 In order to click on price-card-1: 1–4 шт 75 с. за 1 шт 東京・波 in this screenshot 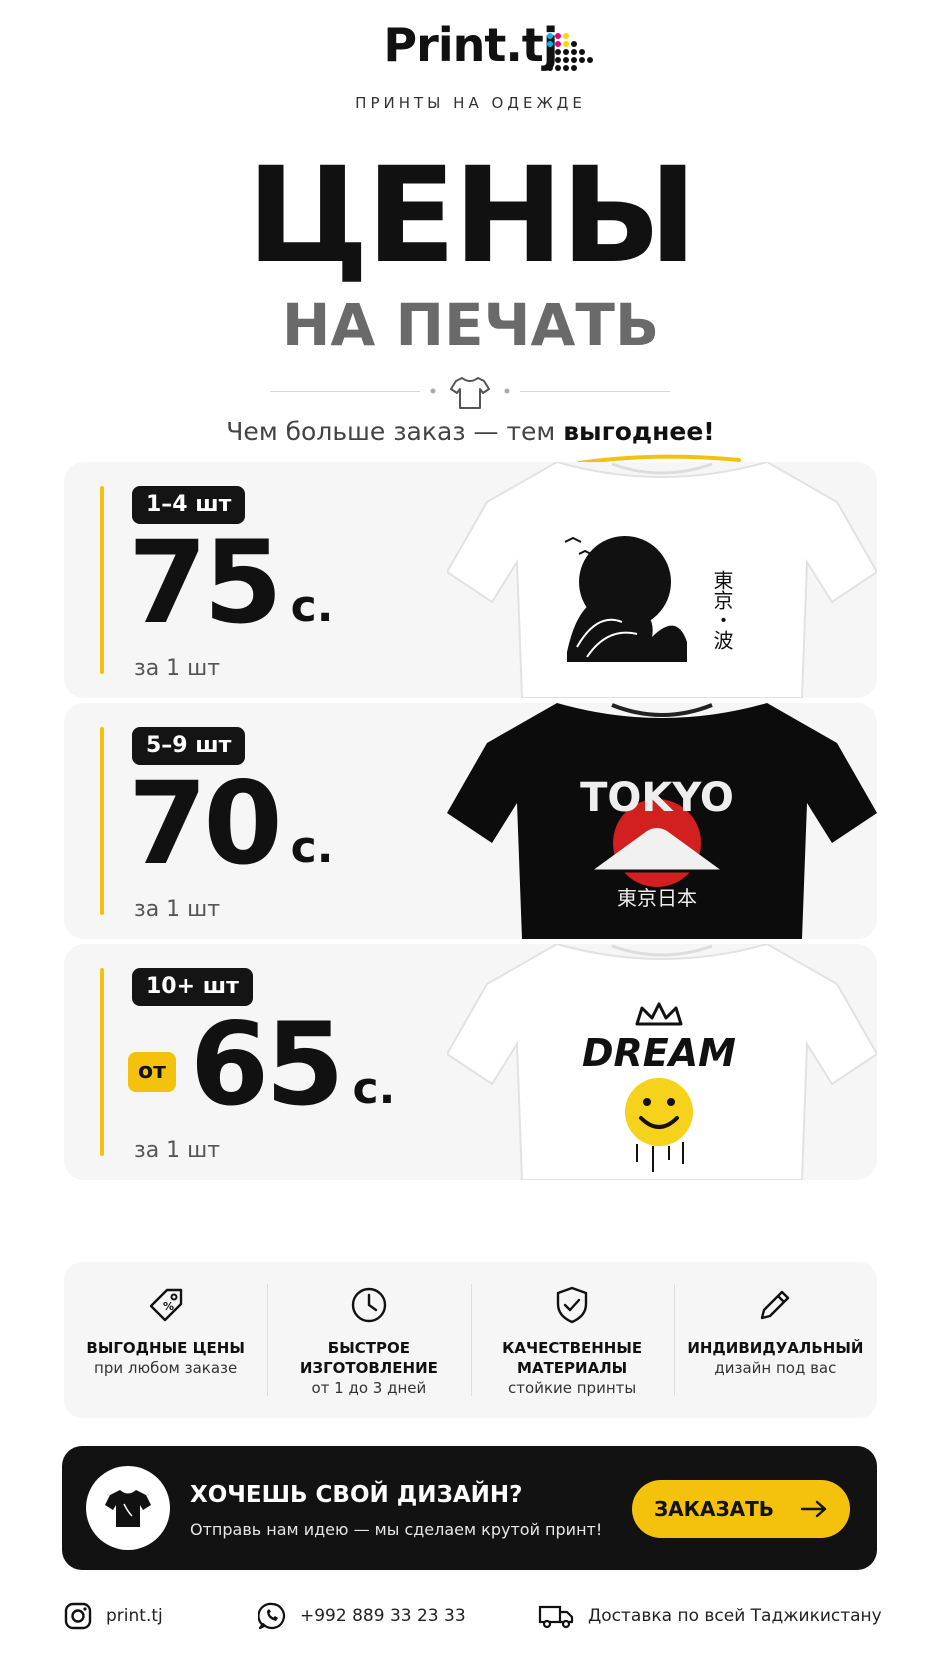, I will do `click(470, 580)`.